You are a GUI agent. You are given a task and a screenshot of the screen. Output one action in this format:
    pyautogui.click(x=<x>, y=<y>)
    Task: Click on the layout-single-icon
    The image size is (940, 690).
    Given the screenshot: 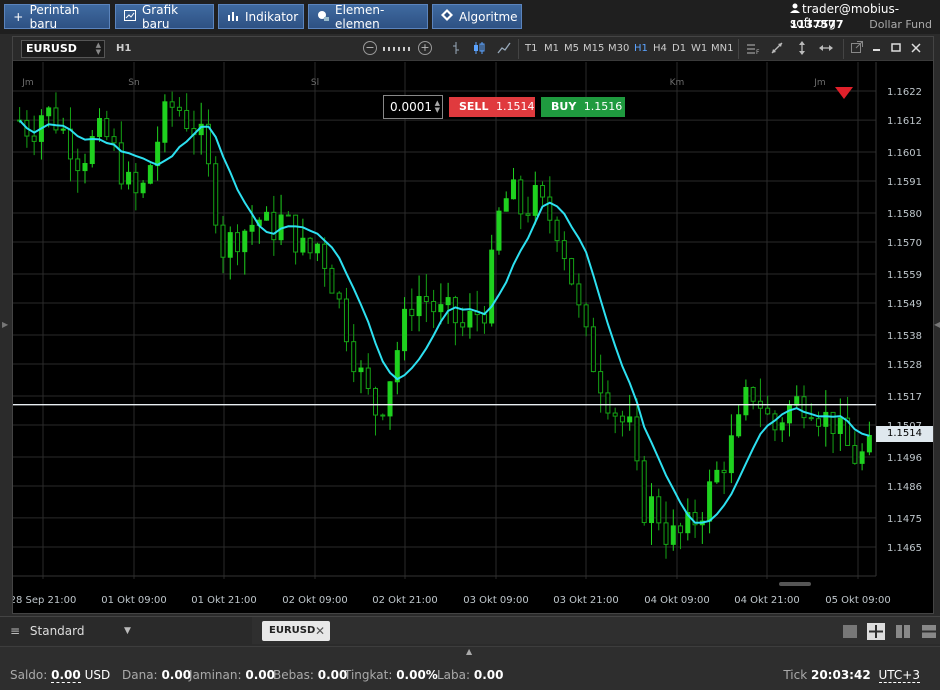 What is the action you would take?
    pyautogui.click(x=850, y=631)
    